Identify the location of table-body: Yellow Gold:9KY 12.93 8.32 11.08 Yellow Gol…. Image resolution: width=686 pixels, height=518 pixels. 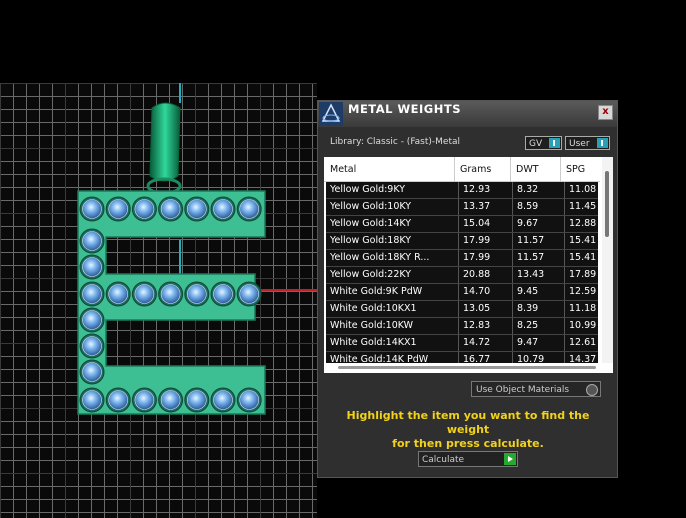
(462, 275).